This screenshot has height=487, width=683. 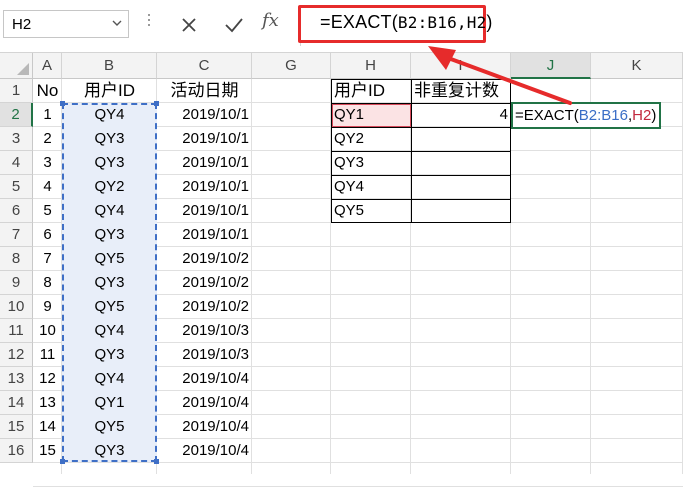 I want to click on cell-lookup-user-id: QY5, so click(x=371, y=211).